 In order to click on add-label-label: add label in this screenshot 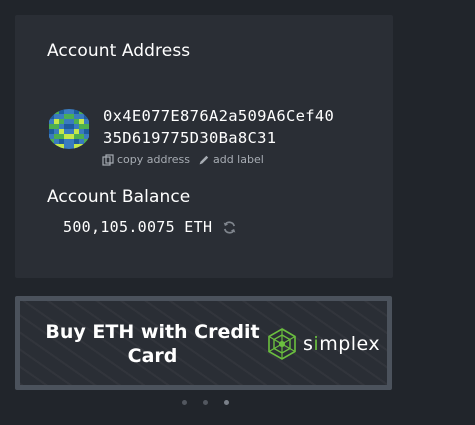, I will do `click(238, 159)`.